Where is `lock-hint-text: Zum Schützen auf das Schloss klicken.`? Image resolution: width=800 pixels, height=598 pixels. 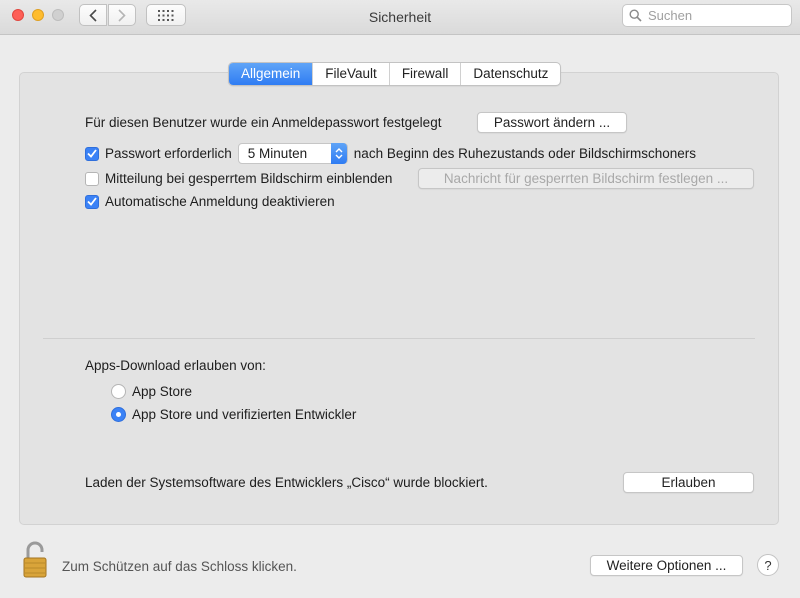 lock-hint-text: Zum Schützen auf das Schloss klicken. is located at coordinates (179, 566).